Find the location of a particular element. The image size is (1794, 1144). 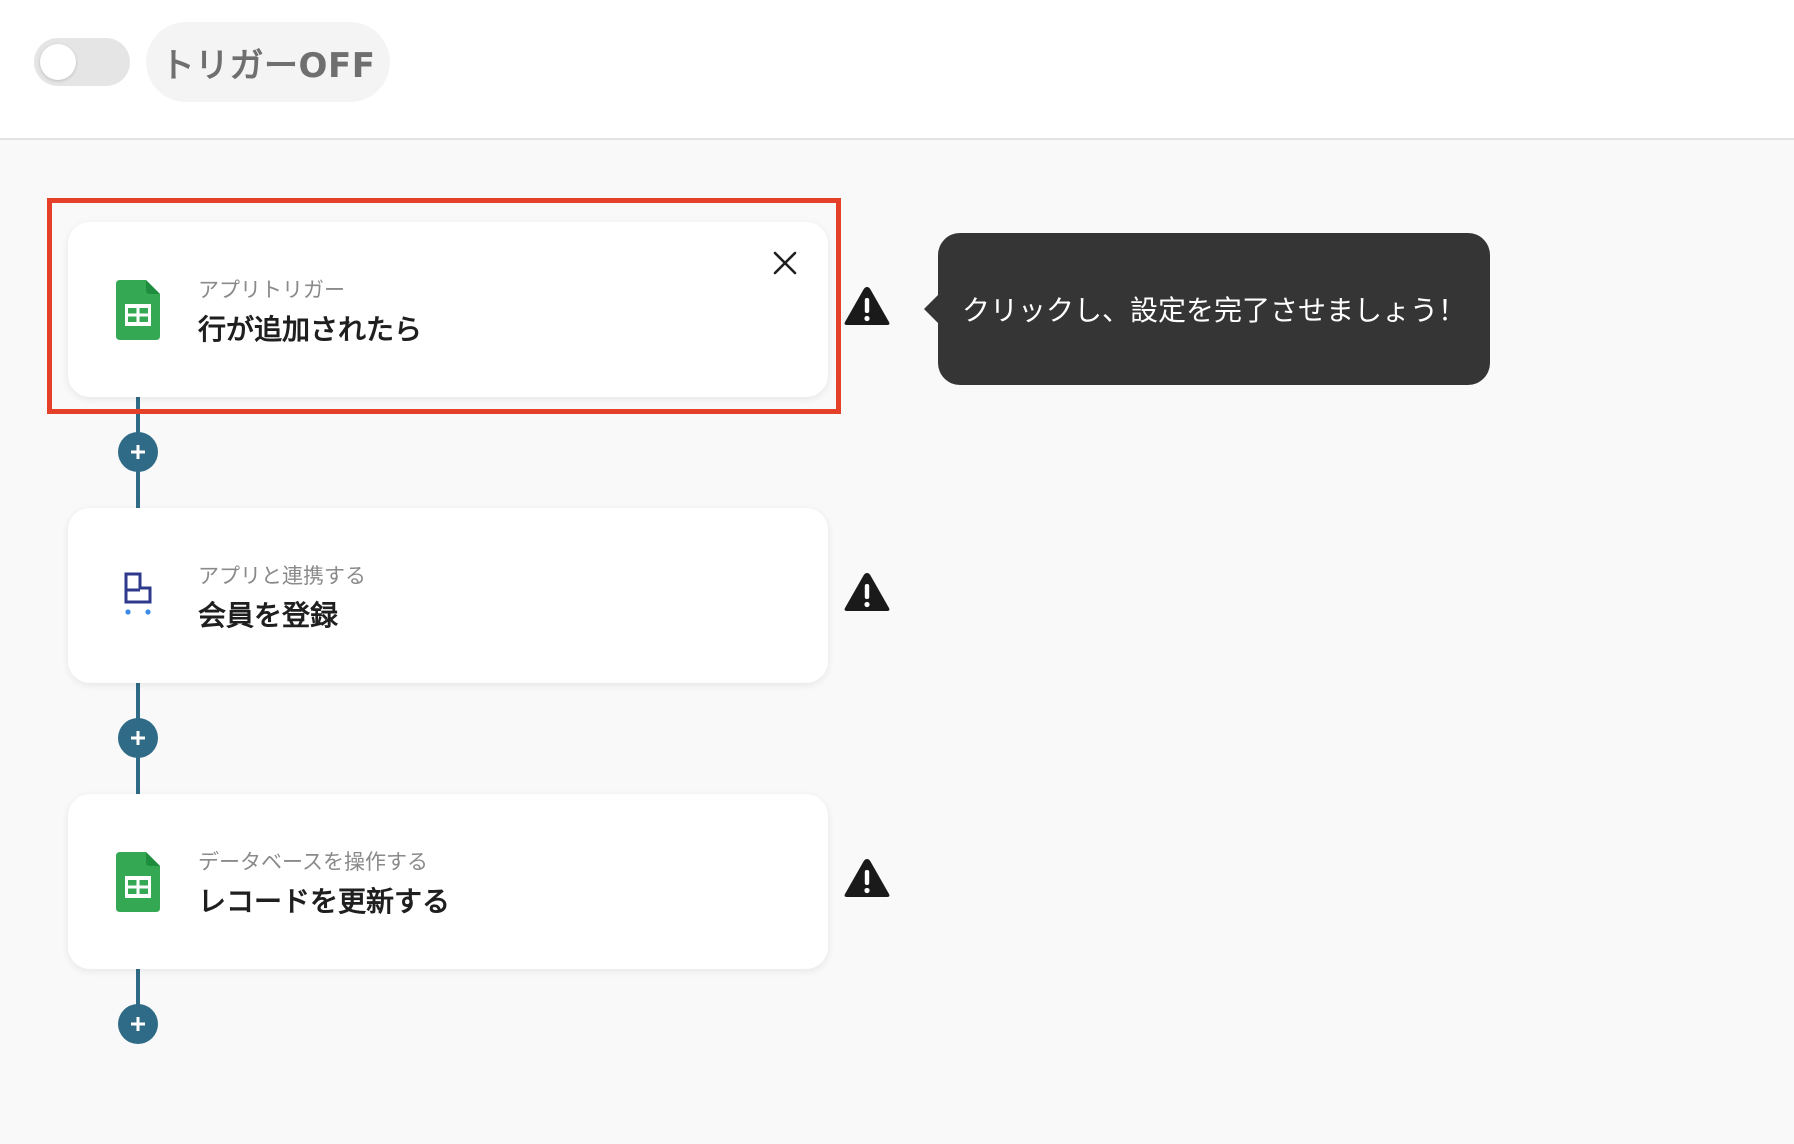

tooltip-text: クリックし、設定を完了させましょう！ is located at coordinates (1214, 310).